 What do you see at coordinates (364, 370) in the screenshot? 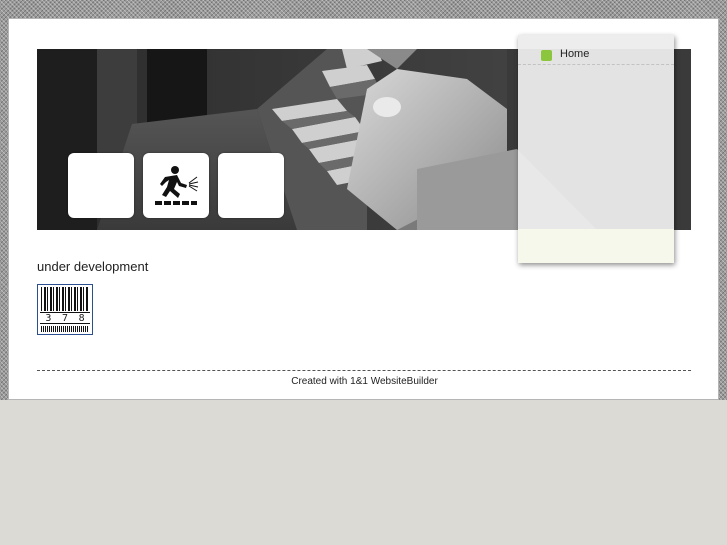
I see `footer-divider` at bounding box center [364, 370].